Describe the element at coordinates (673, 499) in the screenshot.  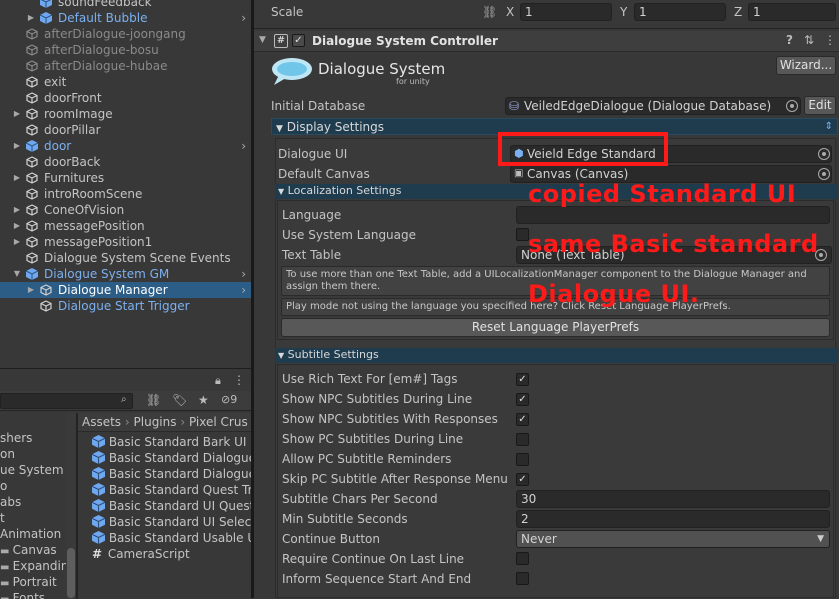
I see `subtitle-chars-per-second-field: 30` at that location.